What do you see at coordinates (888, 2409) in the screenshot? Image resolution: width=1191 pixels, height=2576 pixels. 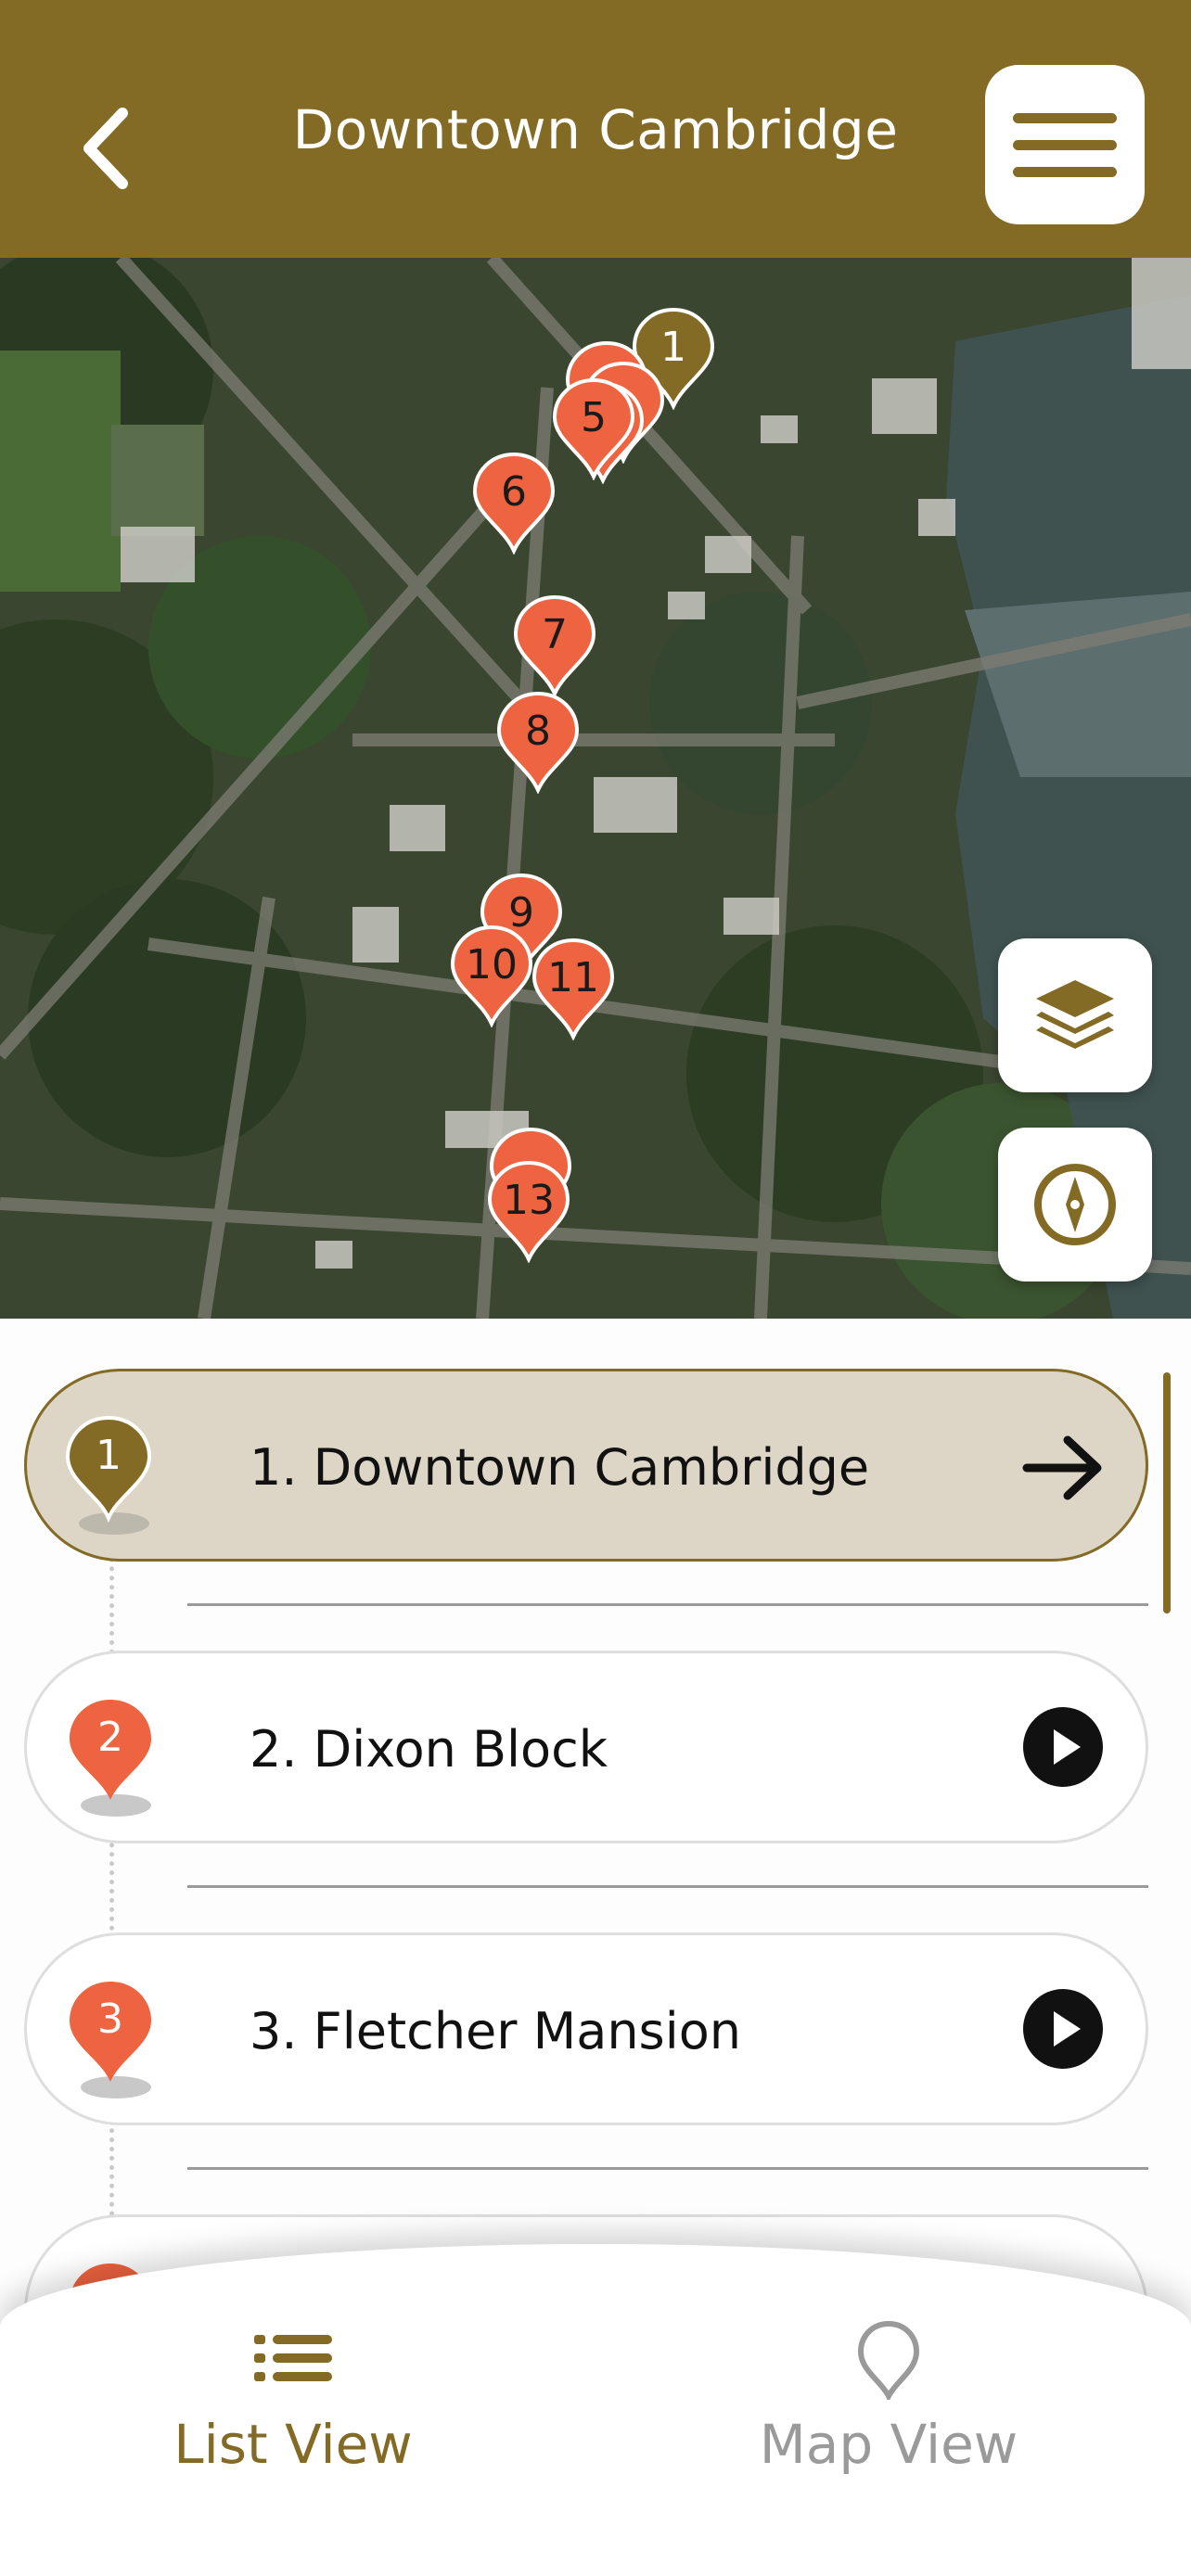 I see `tab-map-view: Map View` at bounding box center [888, 2409].